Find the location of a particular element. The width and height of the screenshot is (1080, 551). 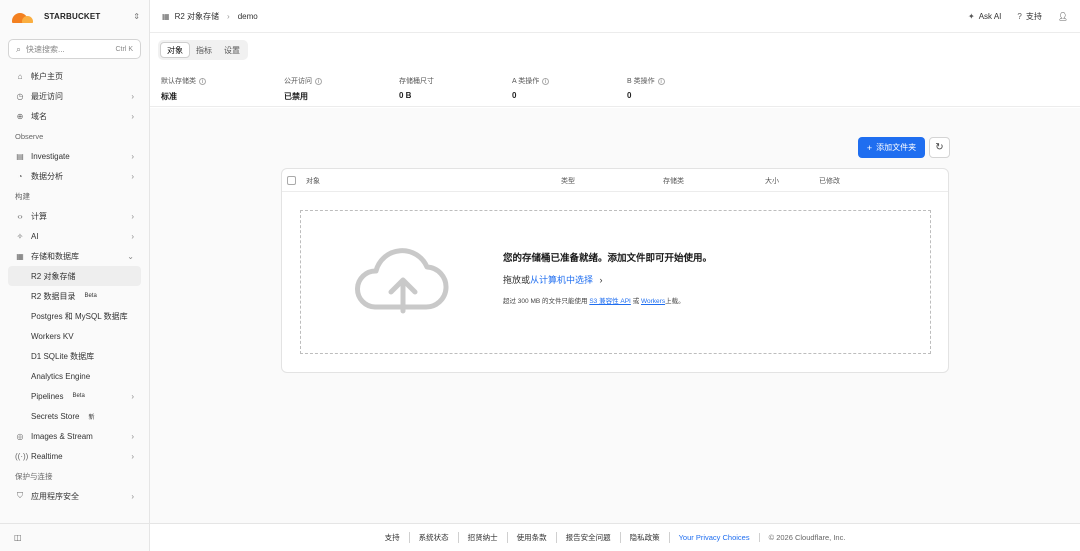

sidebar-item-label: Secrets Store is located at coordinates (55, 416).